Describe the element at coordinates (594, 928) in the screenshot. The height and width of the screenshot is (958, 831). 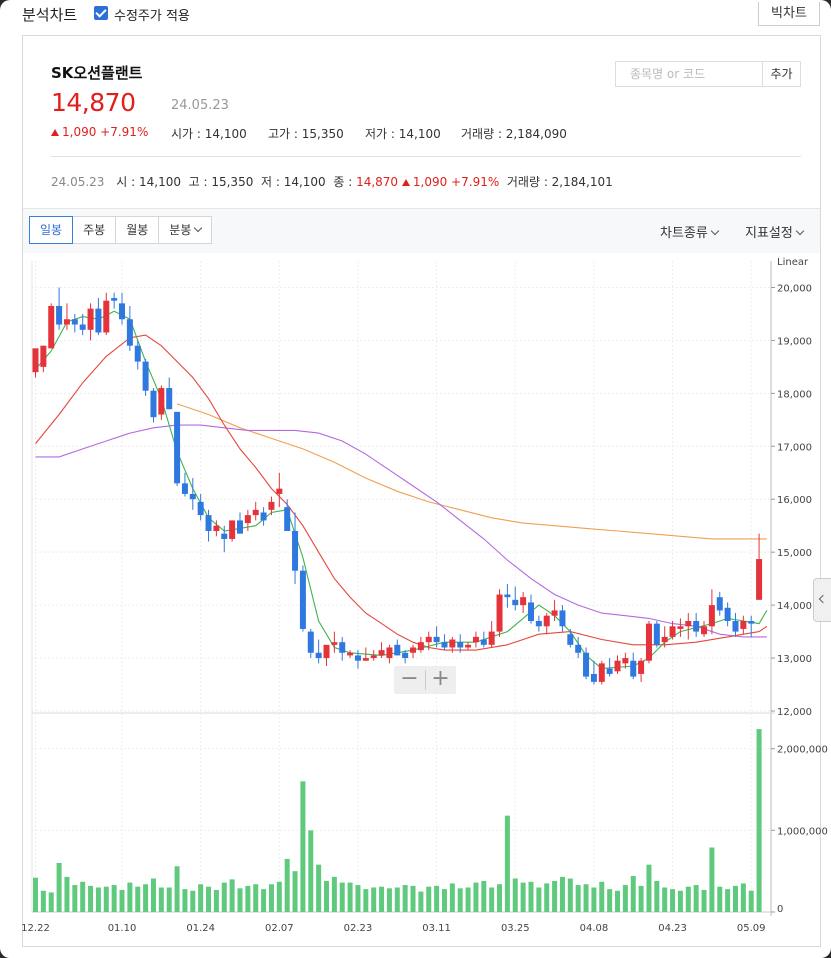
I see `x-tick-label: 04.08` at that location.